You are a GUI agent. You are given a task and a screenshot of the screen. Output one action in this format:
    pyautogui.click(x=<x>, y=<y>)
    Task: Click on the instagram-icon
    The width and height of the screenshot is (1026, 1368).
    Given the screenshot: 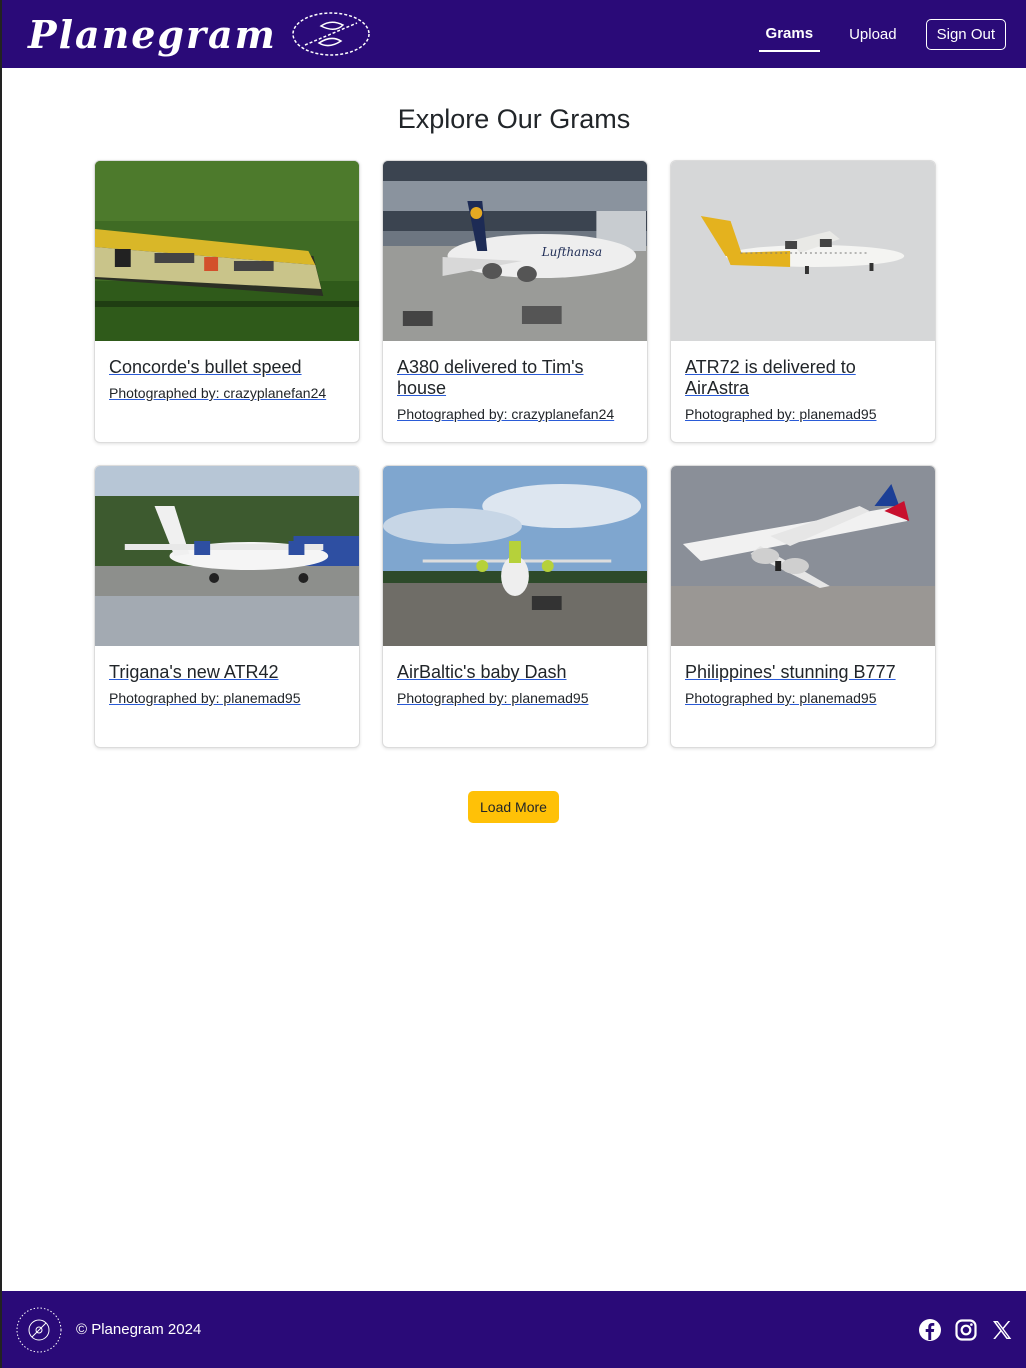 What is the action you would take?
    pyautogui.click(x=966, y=1330)
    